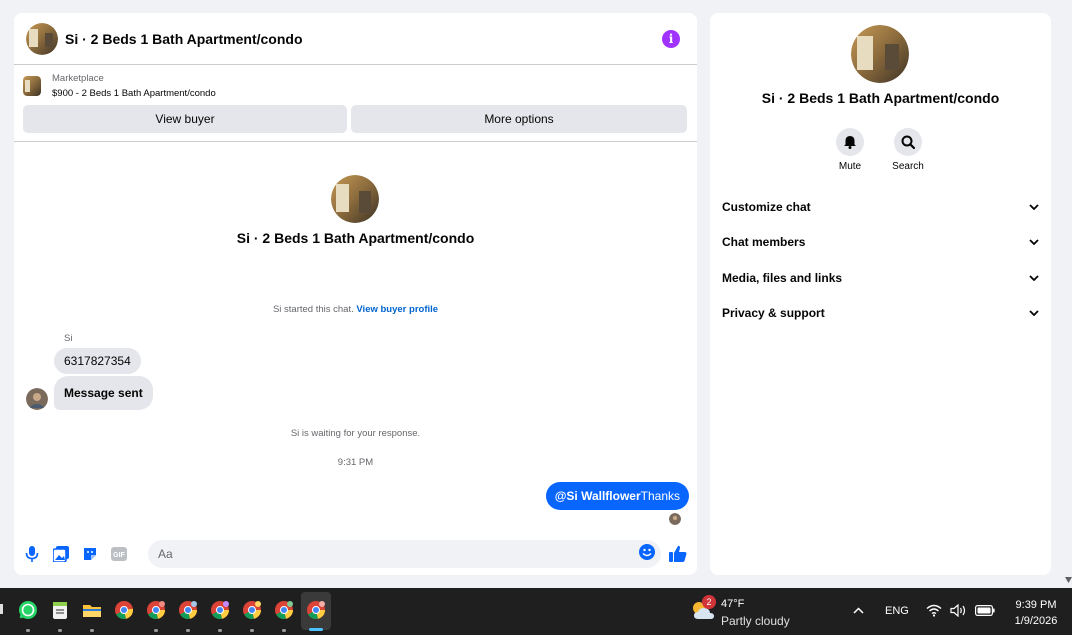  I want to click on more-options-button: More options, so click(519, 119).